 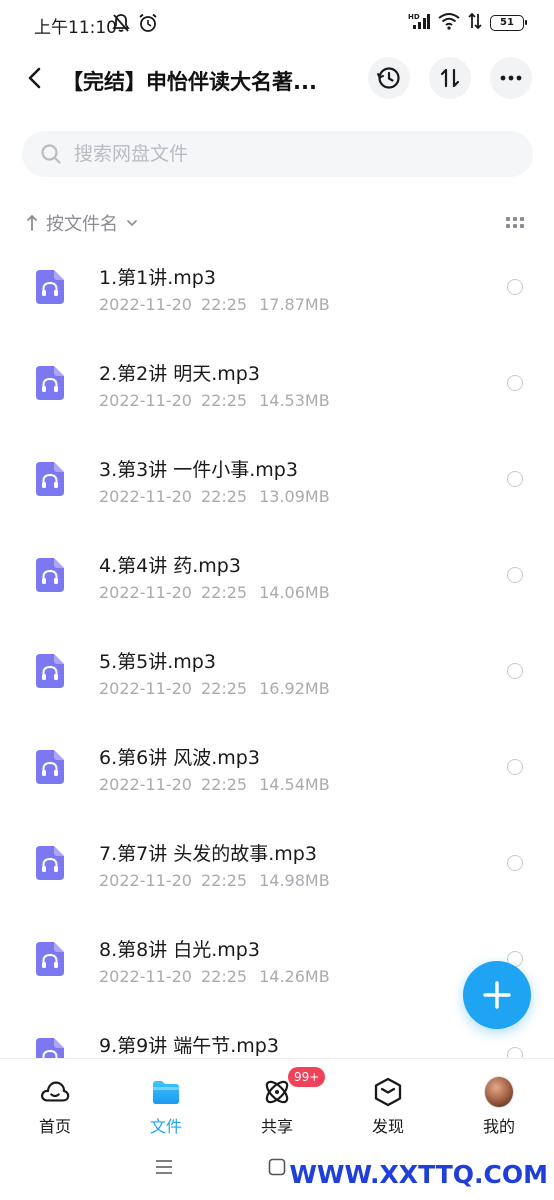 I want to click on file-row: 6.第6讲 风波.mp3 2022-11-20 22:25 14.54MB, so click(x=277, y=778).